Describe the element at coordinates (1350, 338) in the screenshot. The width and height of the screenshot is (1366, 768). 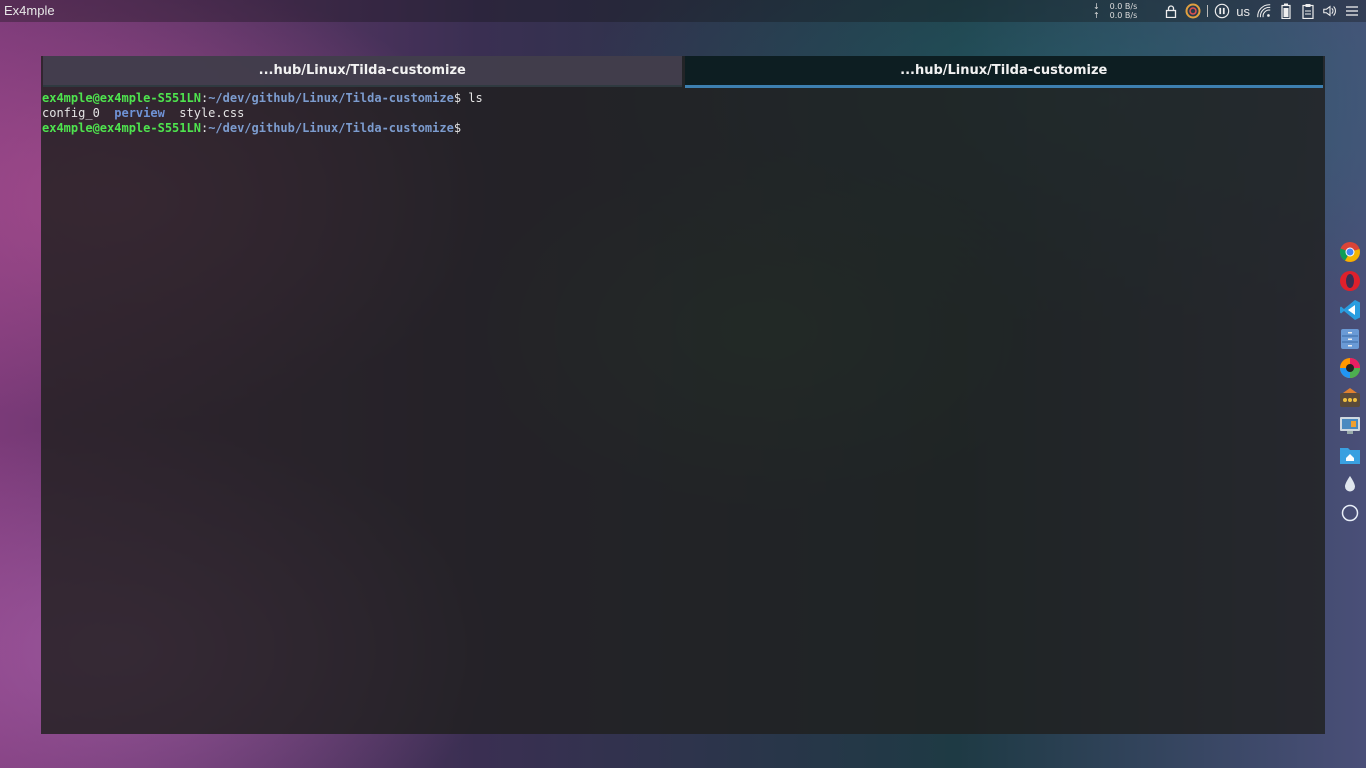
I see `file-cabinet-icon` at that location.